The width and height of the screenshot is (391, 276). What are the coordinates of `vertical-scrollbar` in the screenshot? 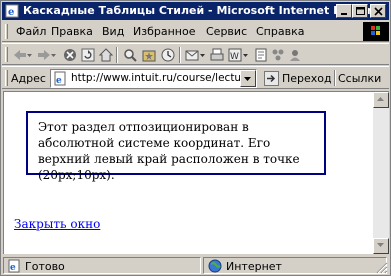 It's located at (381, 173).